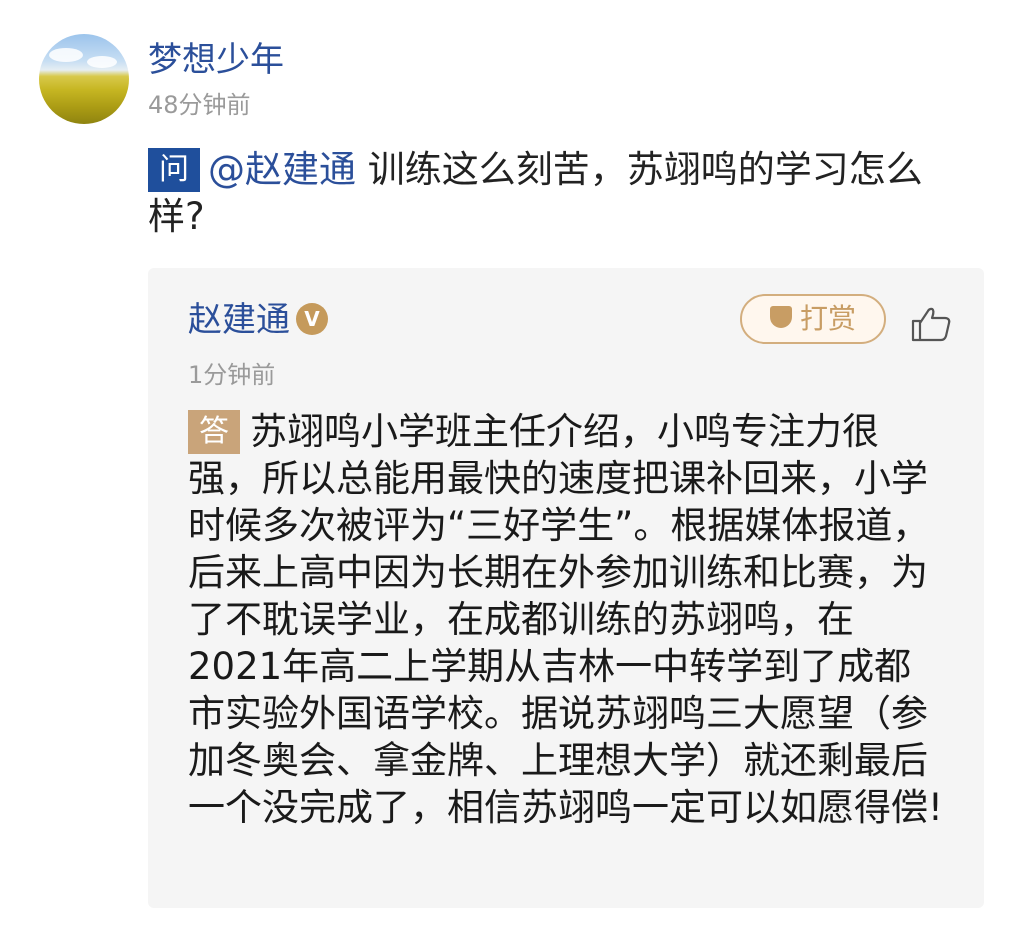 The width and height of the screenshot is (1024, 952). Describe the element at coordinates (216, 60) in the screenshot. I see `username: 梦想少年` at that location.